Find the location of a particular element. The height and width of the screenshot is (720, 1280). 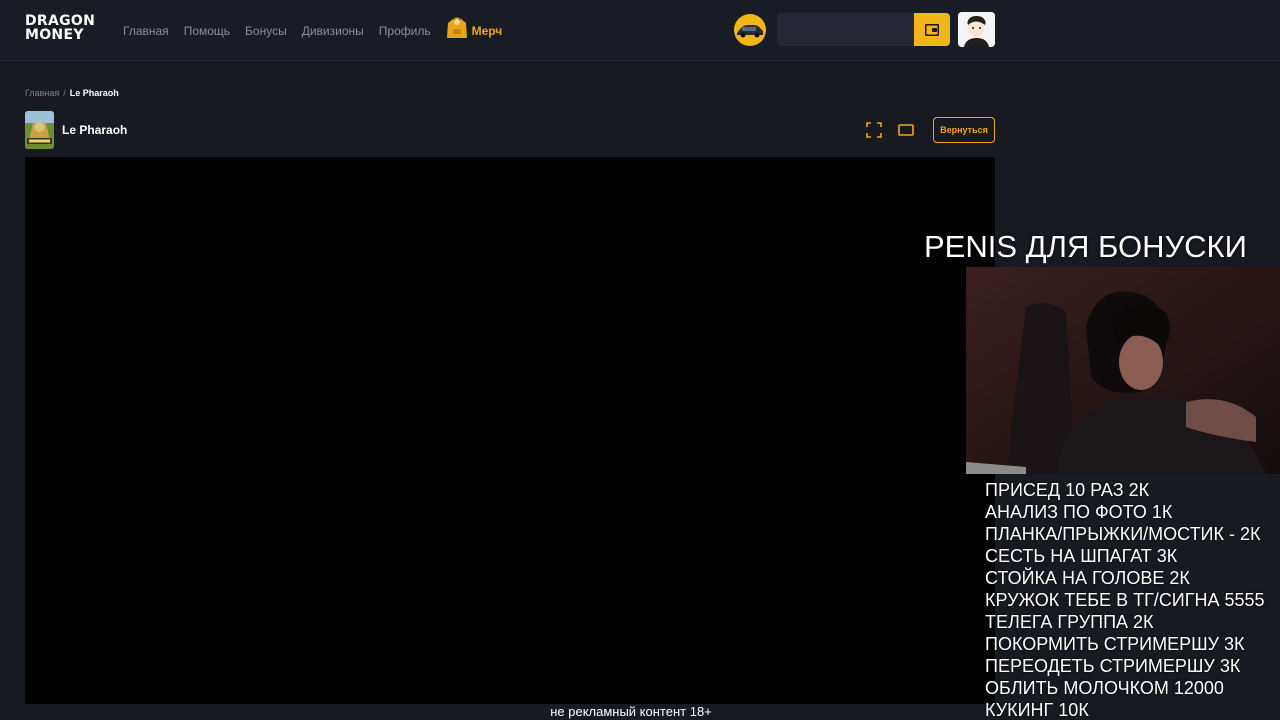

list-item: СЕСТЬ НА ШПАГАТ 3К is located at coordinates (1081, 556).